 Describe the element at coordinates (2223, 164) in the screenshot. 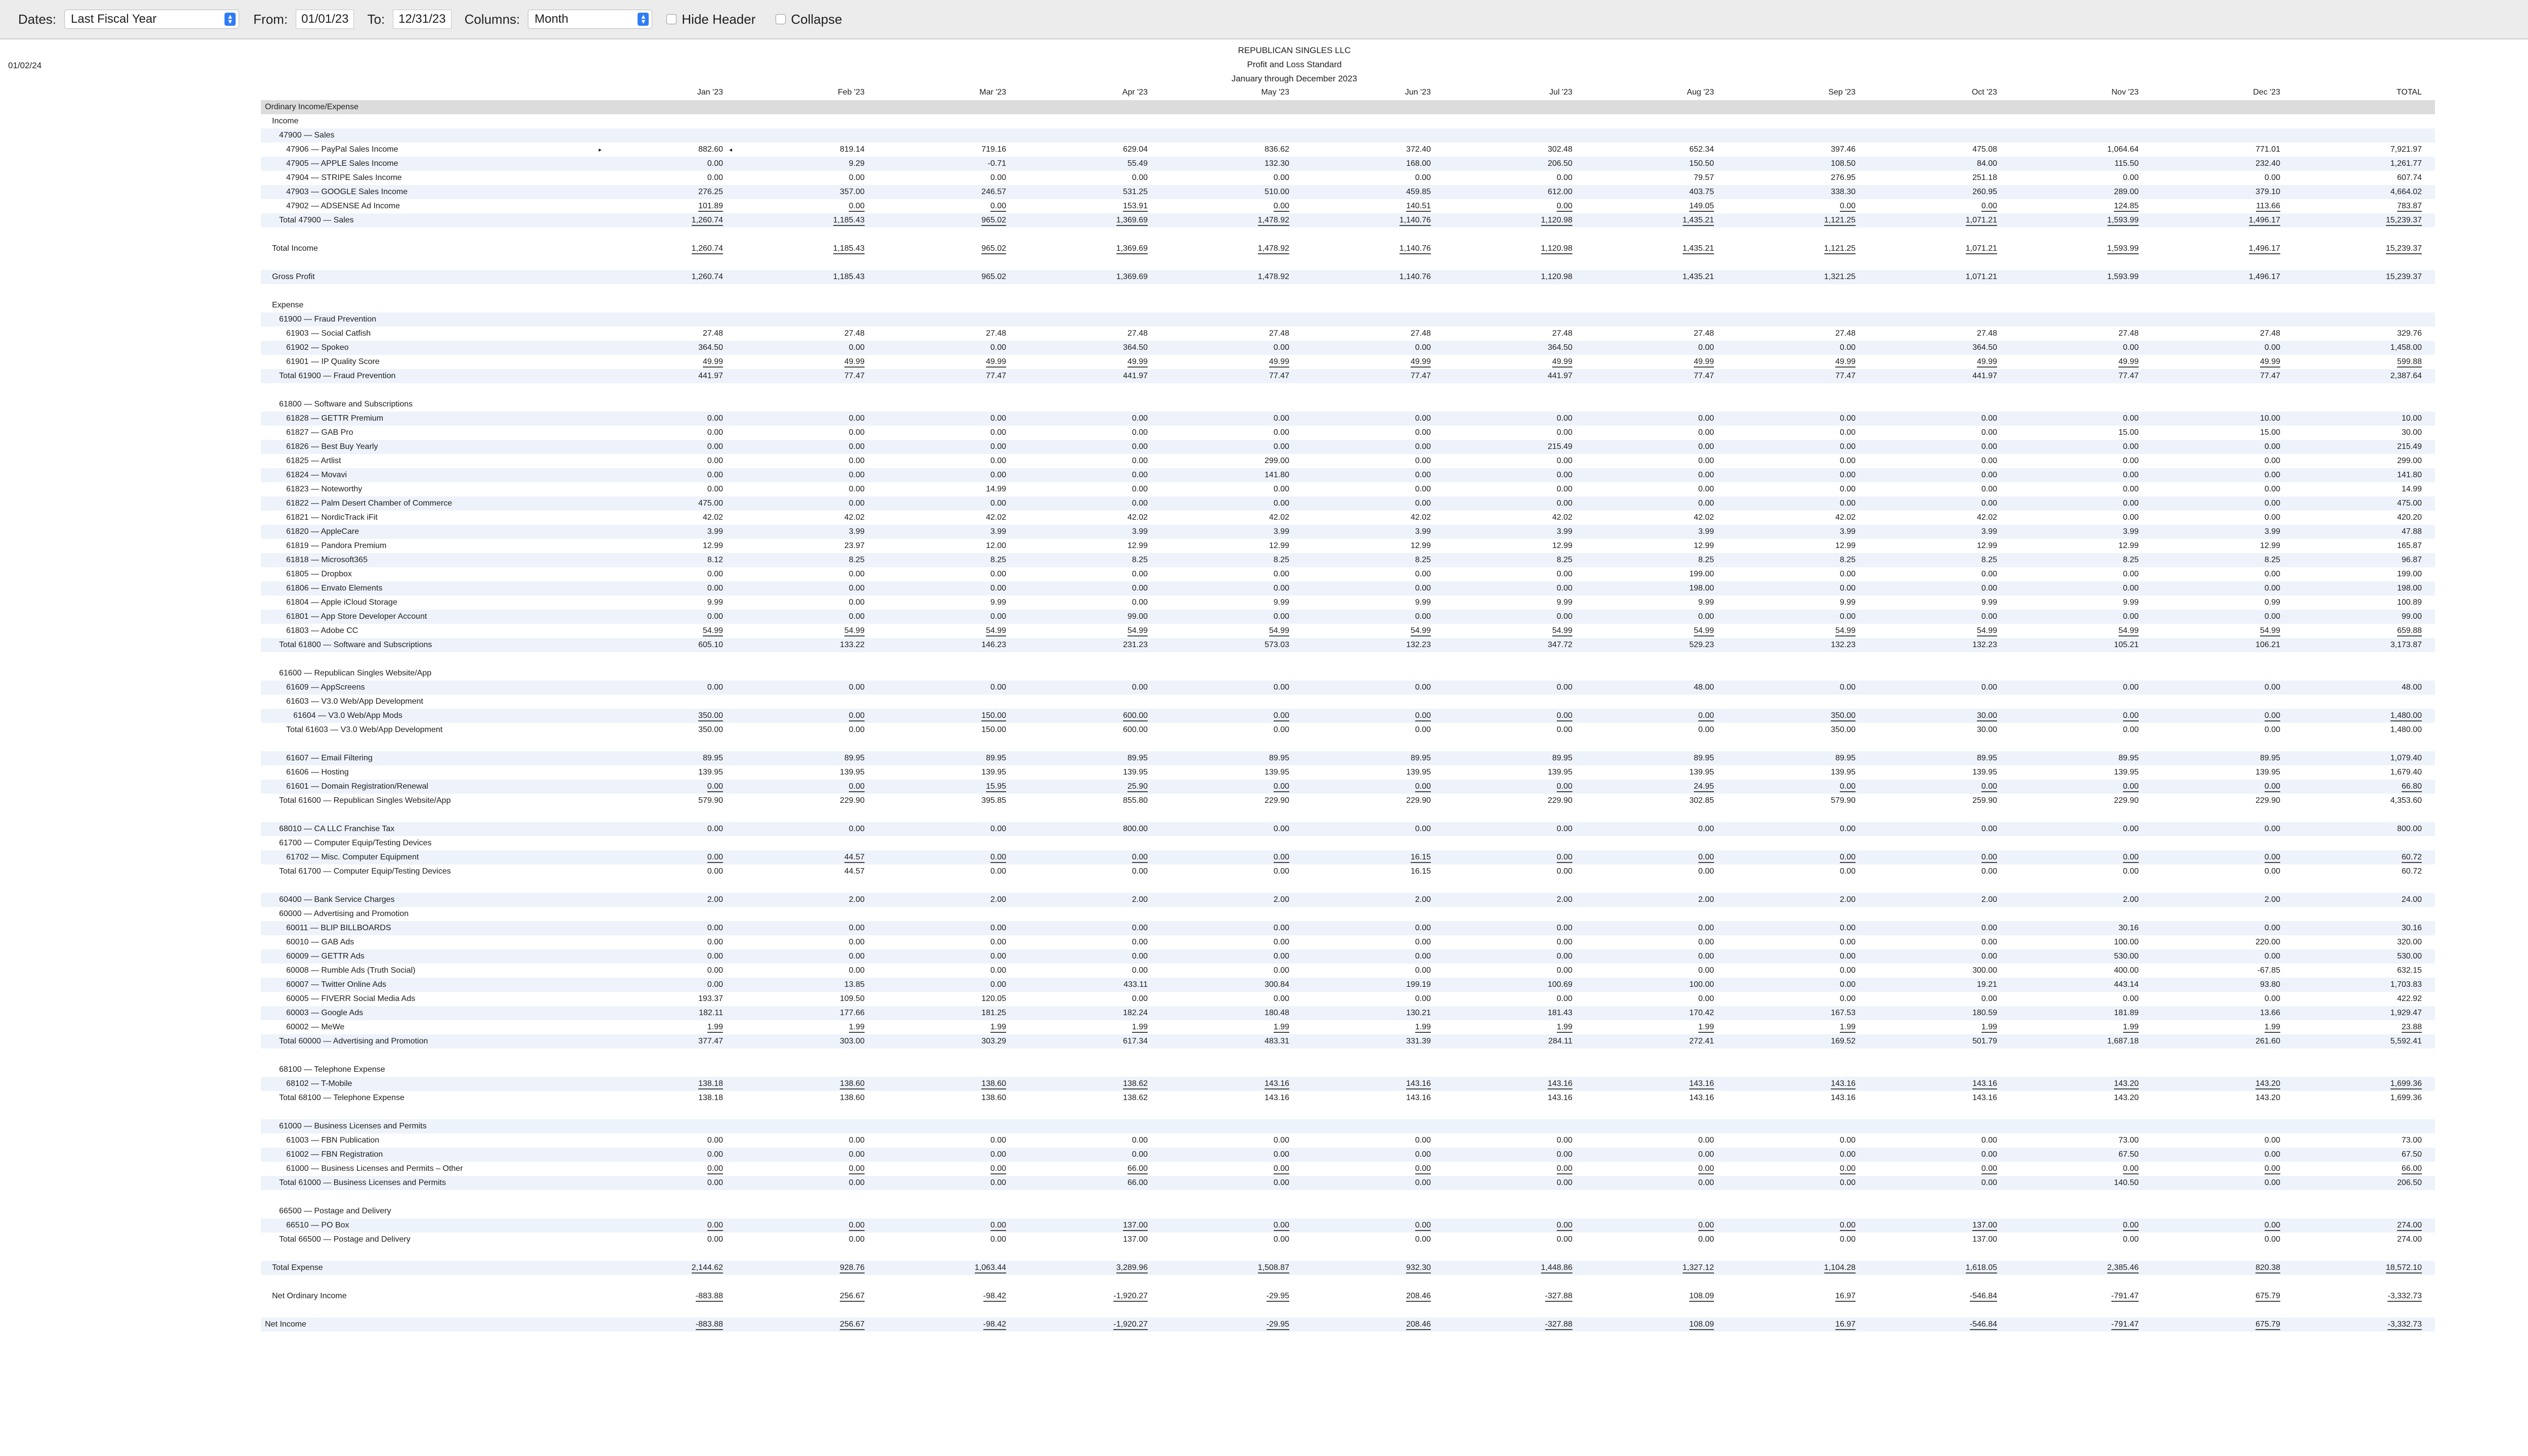

I see `amount-cell: 232.40` at that location.